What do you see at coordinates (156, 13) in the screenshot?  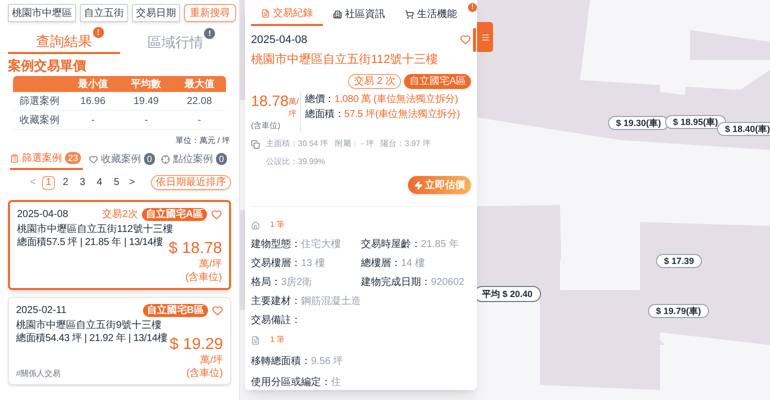 I see `filter-chip: 交易日期` at bounding box center [156, 13].